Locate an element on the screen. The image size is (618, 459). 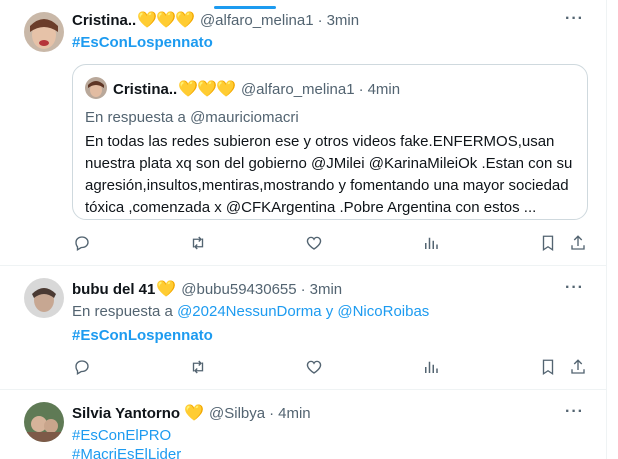
author-name: Cristina.. is located at coordinates (104, 20).